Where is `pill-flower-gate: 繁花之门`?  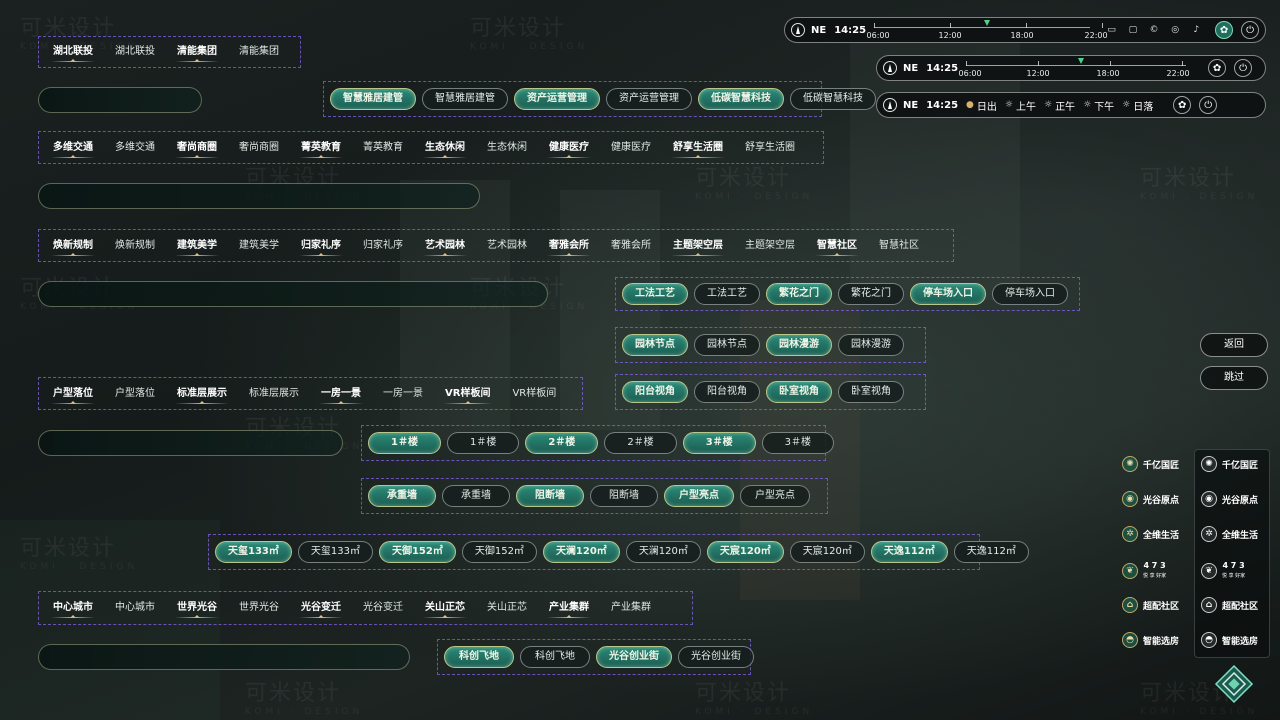
pill-flower-gate: 繁花之门 is located at coordinates (799, 294).